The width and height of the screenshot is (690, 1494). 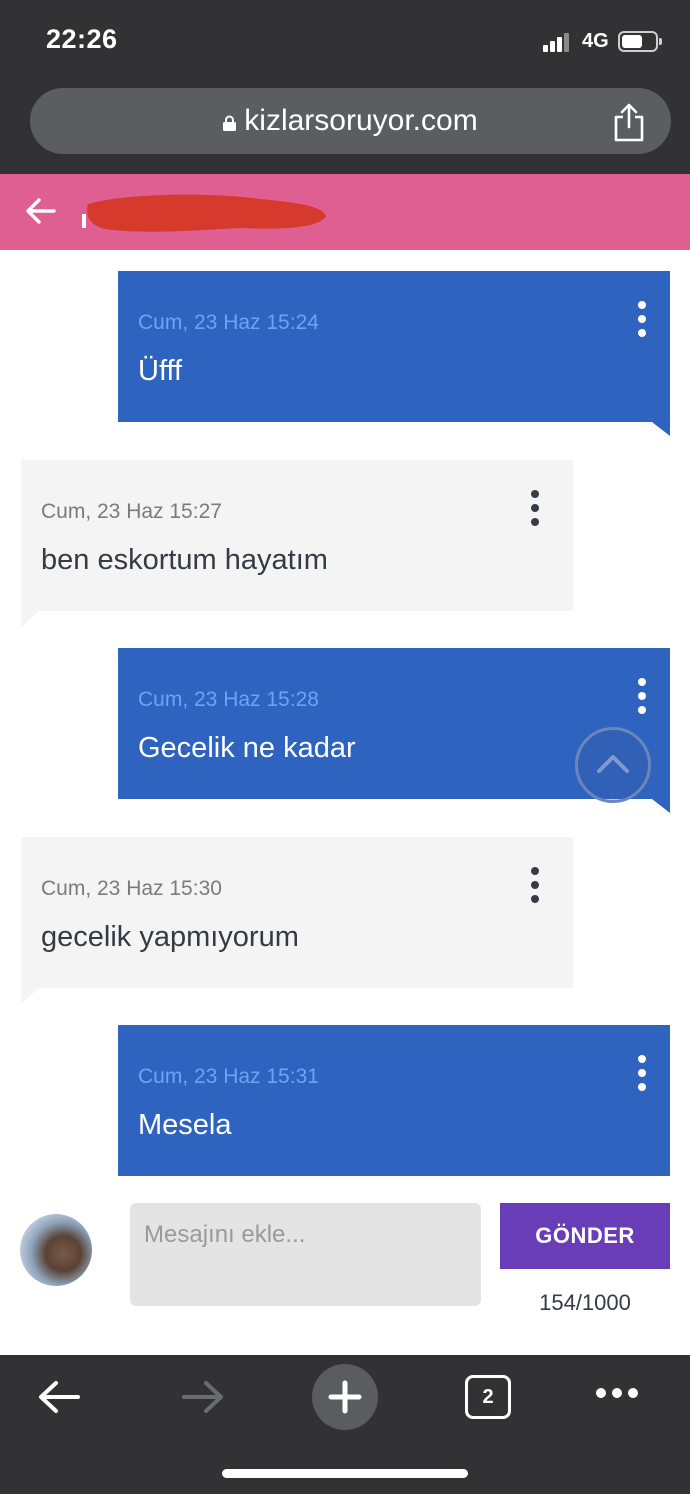 What do you see at coordinates (585, 1236) in the screenshot?
I see `send-button: GÖNDER` at bounding box center [585, 1236].